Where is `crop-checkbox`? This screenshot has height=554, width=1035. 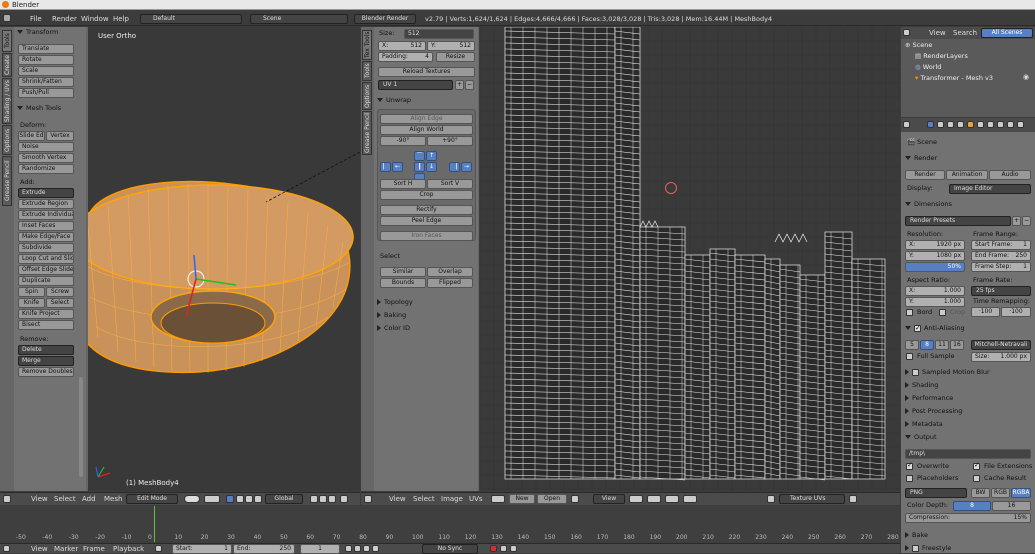 crop-checkbox is located at coordinates (942, 312).